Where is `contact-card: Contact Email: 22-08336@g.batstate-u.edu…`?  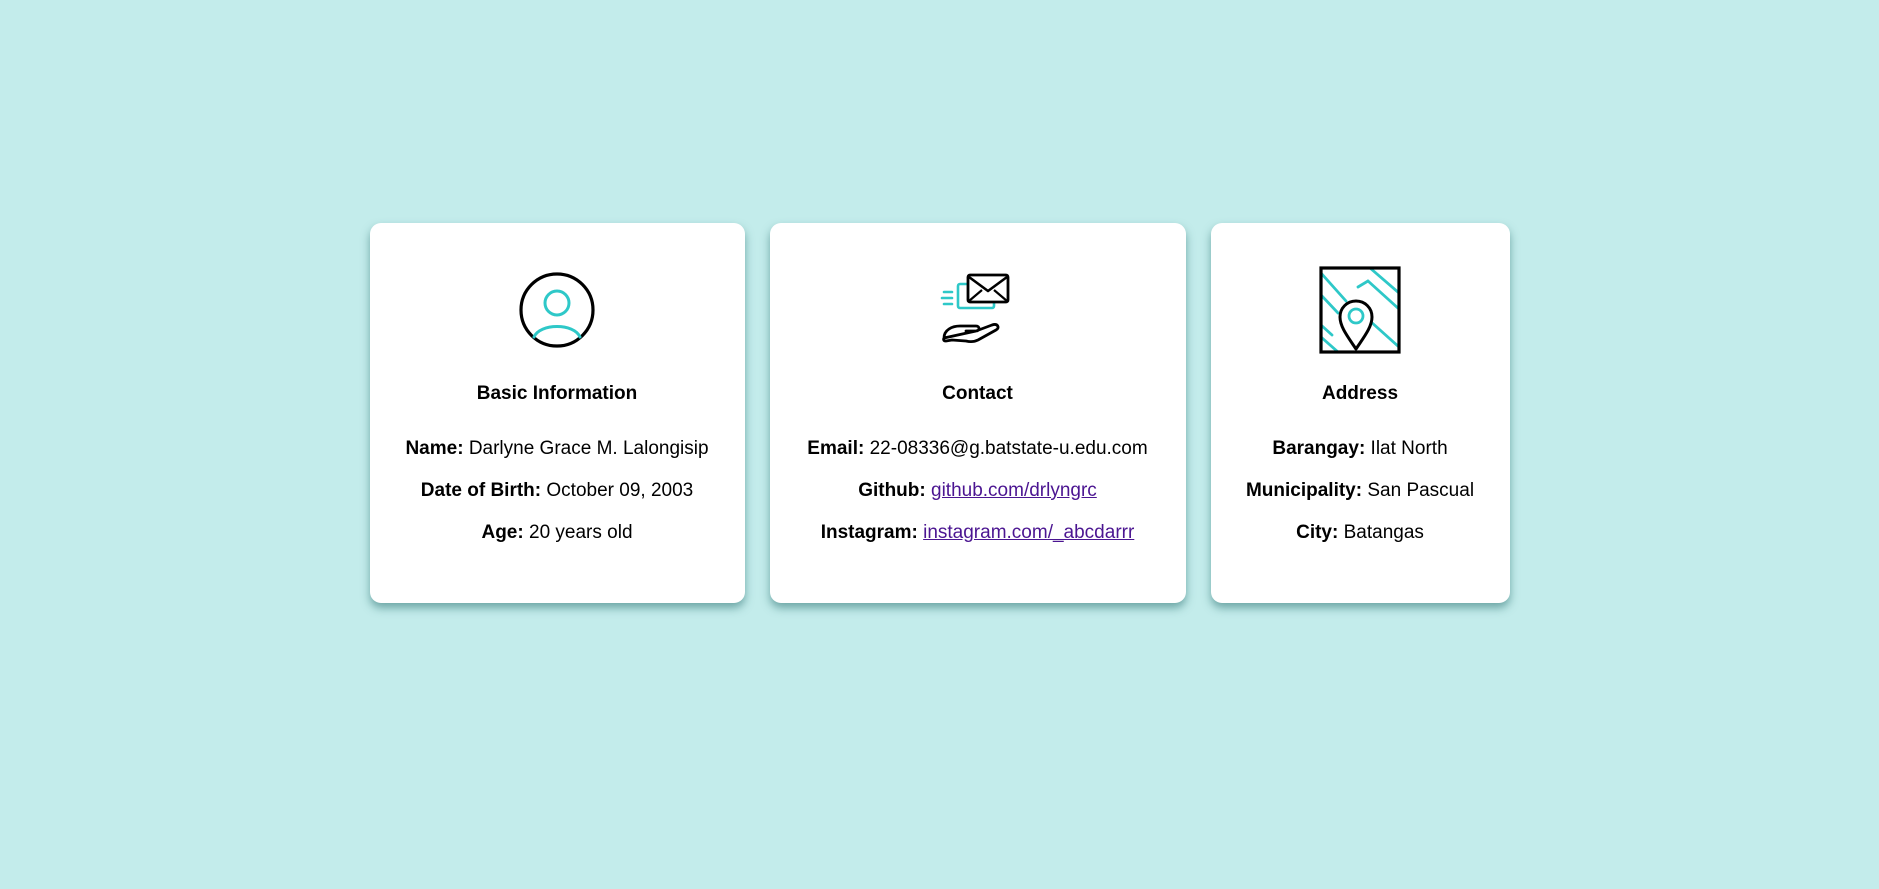 contact-card: Contact Email: 22-08336@g.batstate-u.edu… is located at coordinates (977, 413).